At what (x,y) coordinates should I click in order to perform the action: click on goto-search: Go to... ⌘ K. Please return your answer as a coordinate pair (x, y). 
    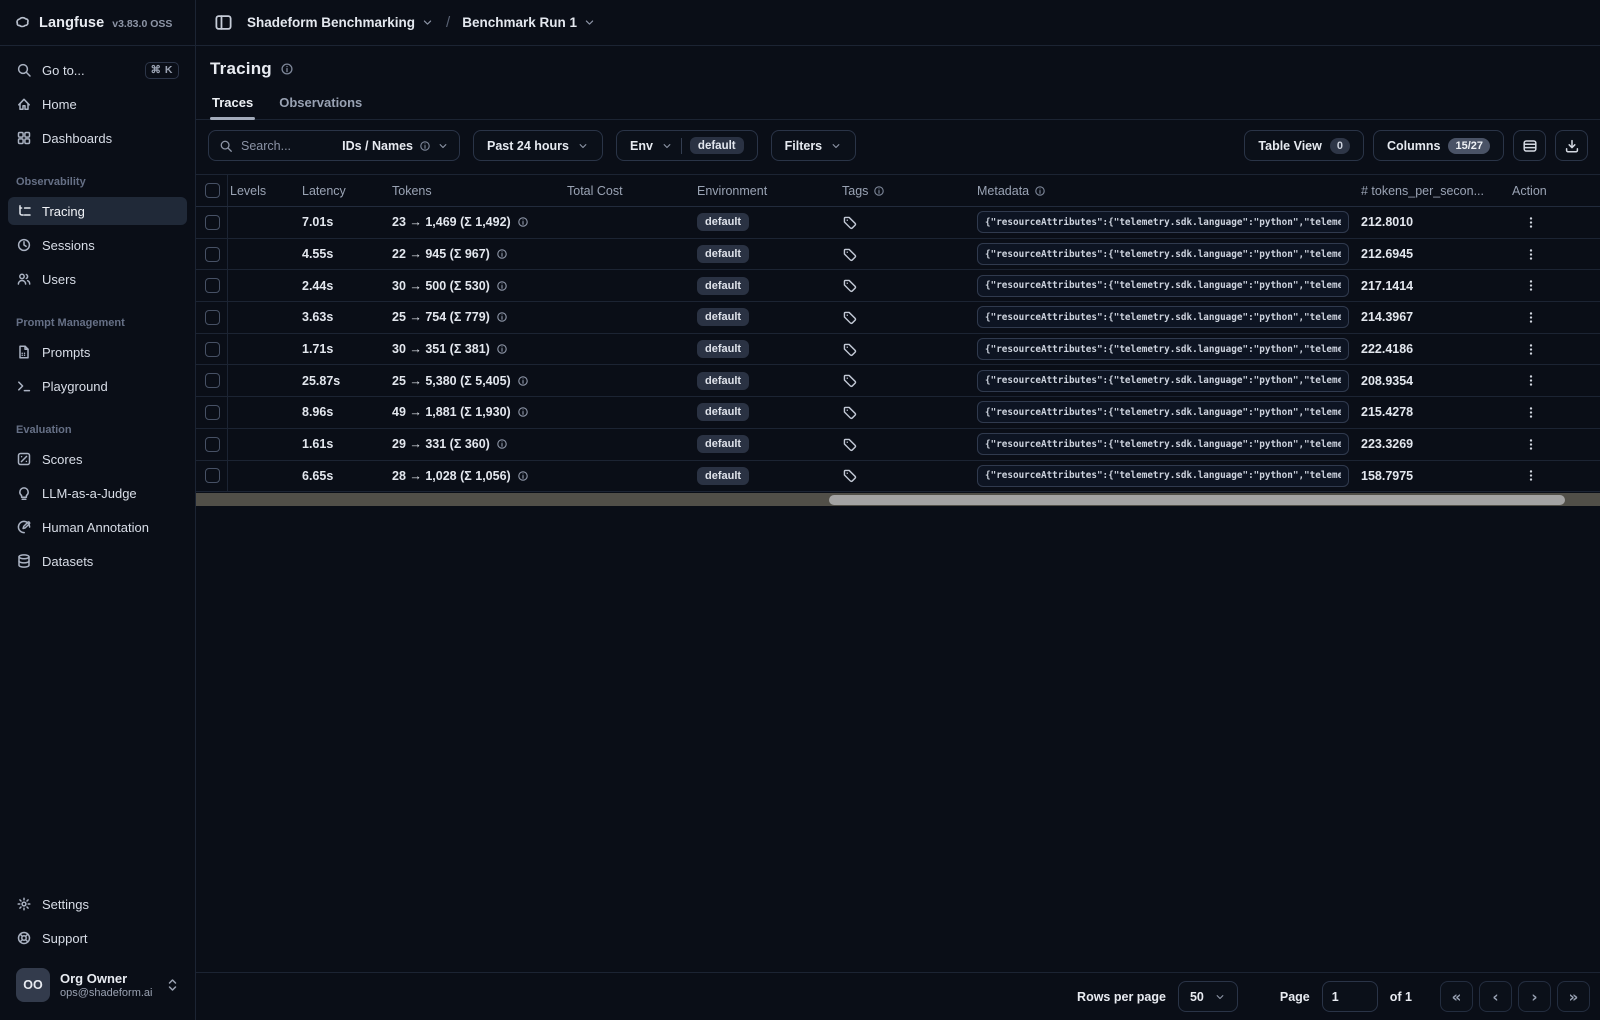
    Looking at the image, I should click on (97, 70).